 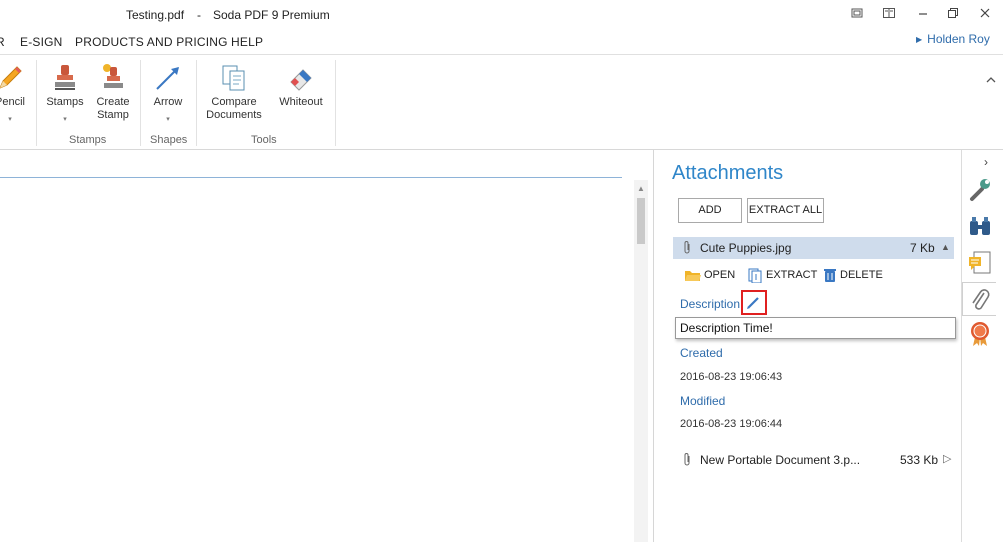 What do you see at coordinates (113, 102) in the screenshot?
I see `create-stamp-label-1: Create` at bounding box center [113, 102].